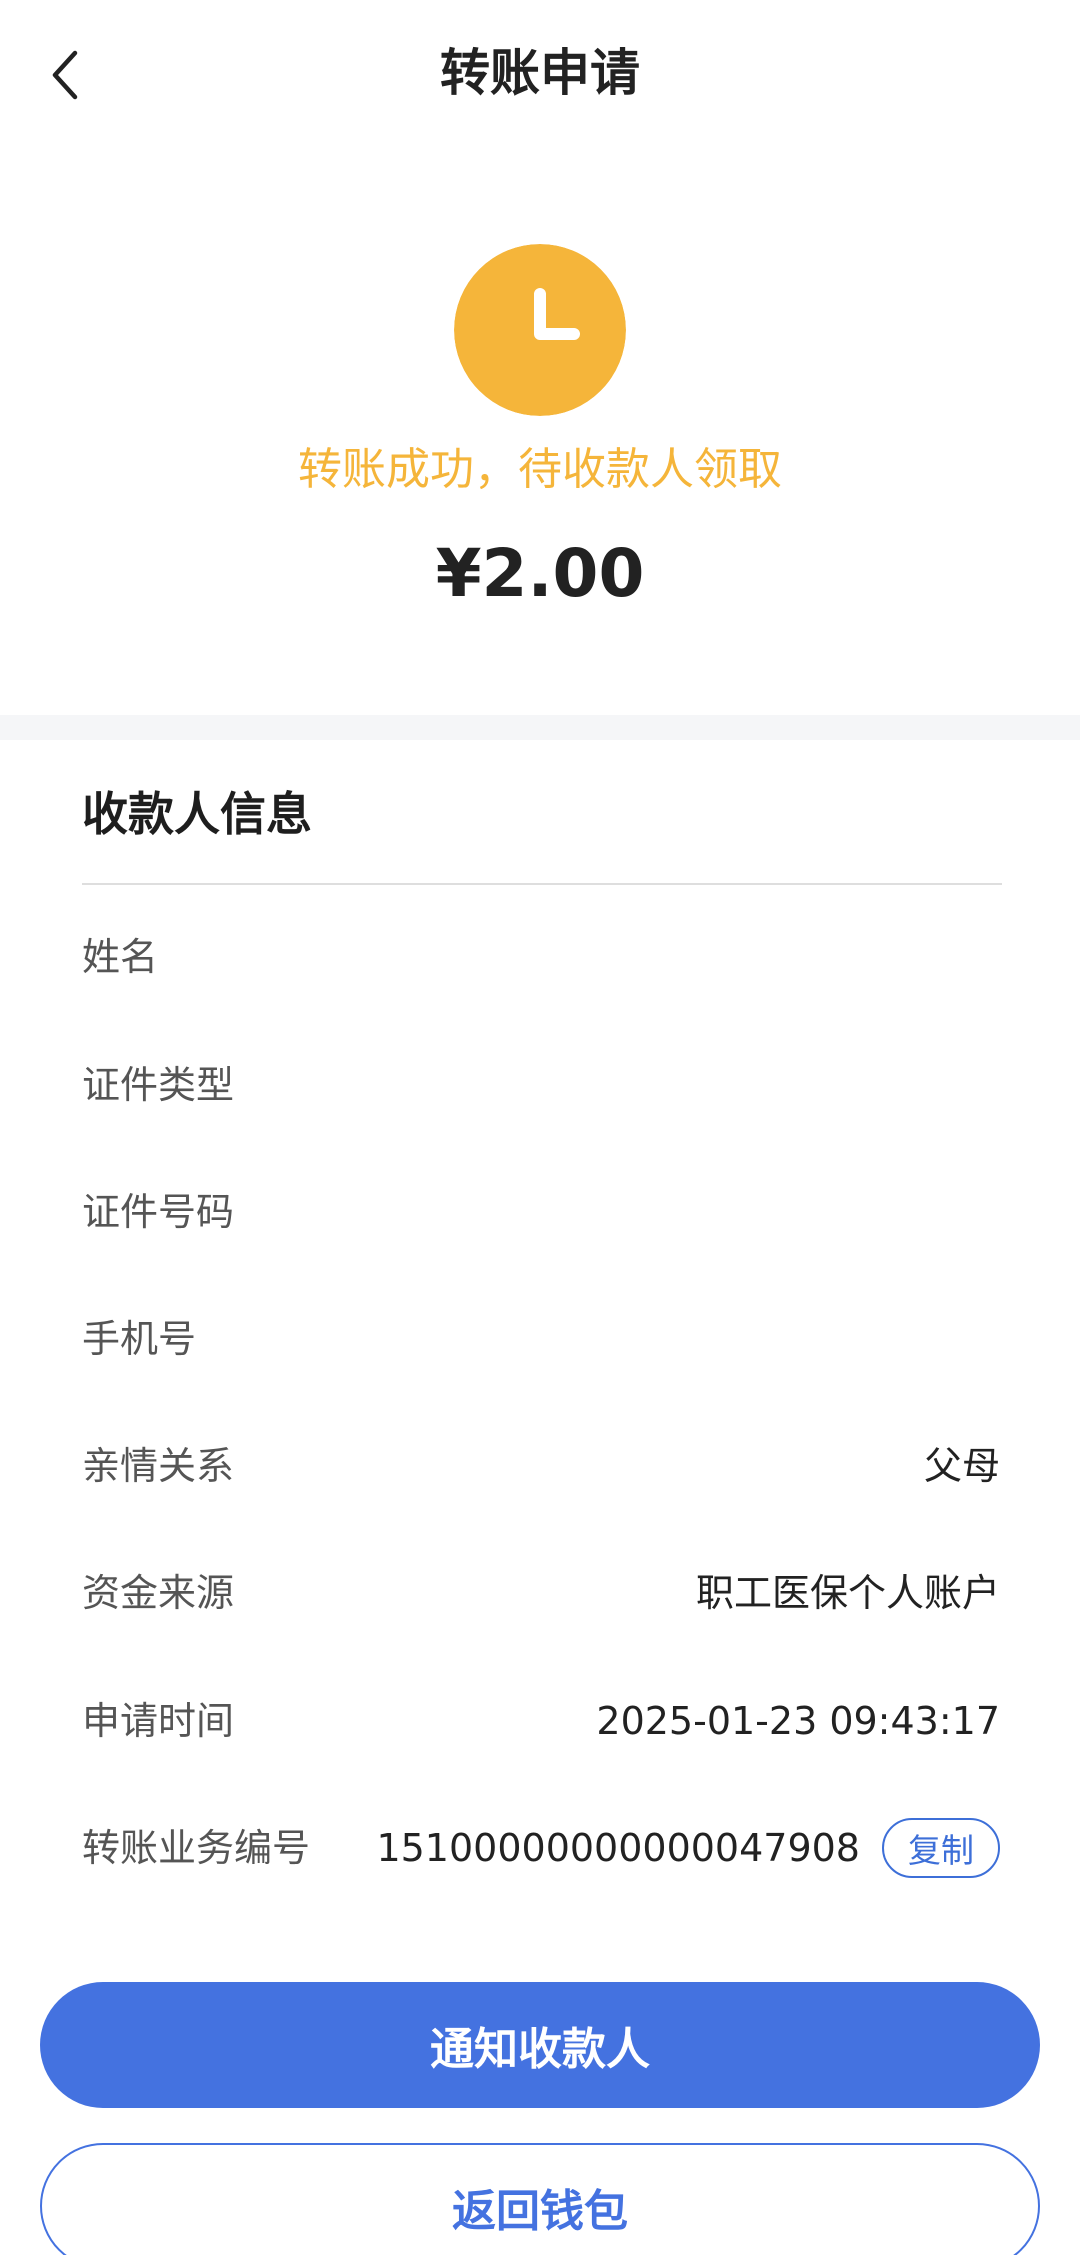  What do you see at coordinates (541, 1466) in the screenshot?
I see `info-row-relationship: 亲情关系 父母` at bounding box center [541, 1466].